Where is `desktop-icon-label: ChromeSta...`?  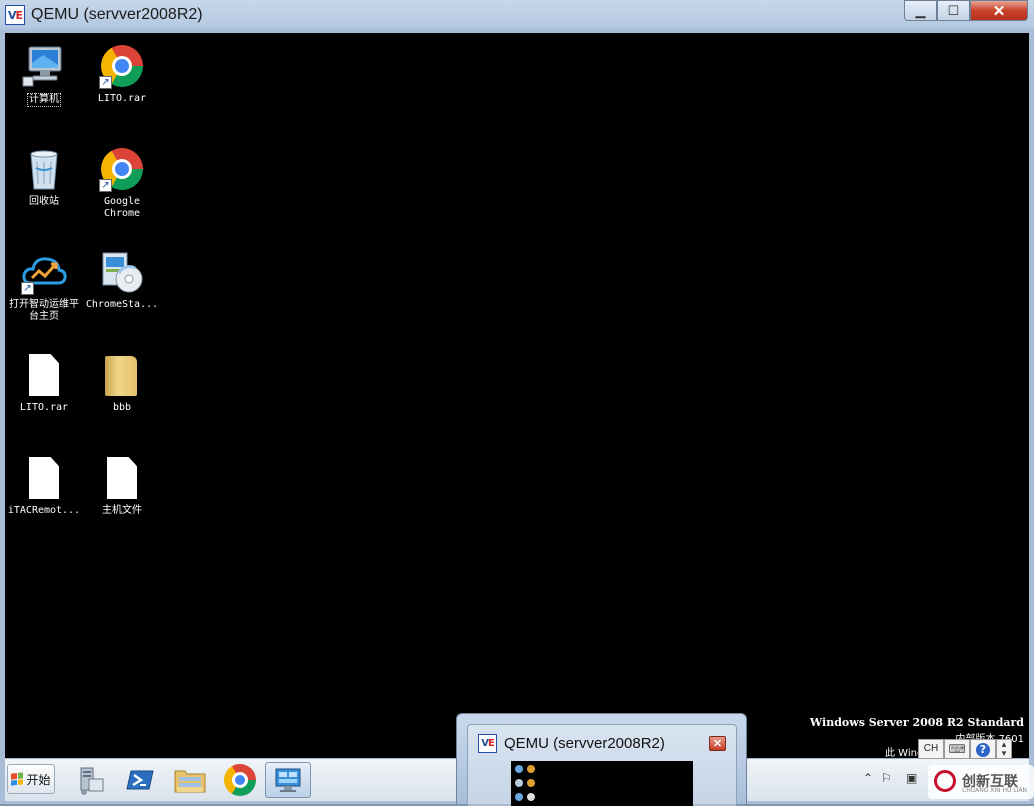
desktop-icon-label: ChromeSta... is located at coordinates (122, 304).